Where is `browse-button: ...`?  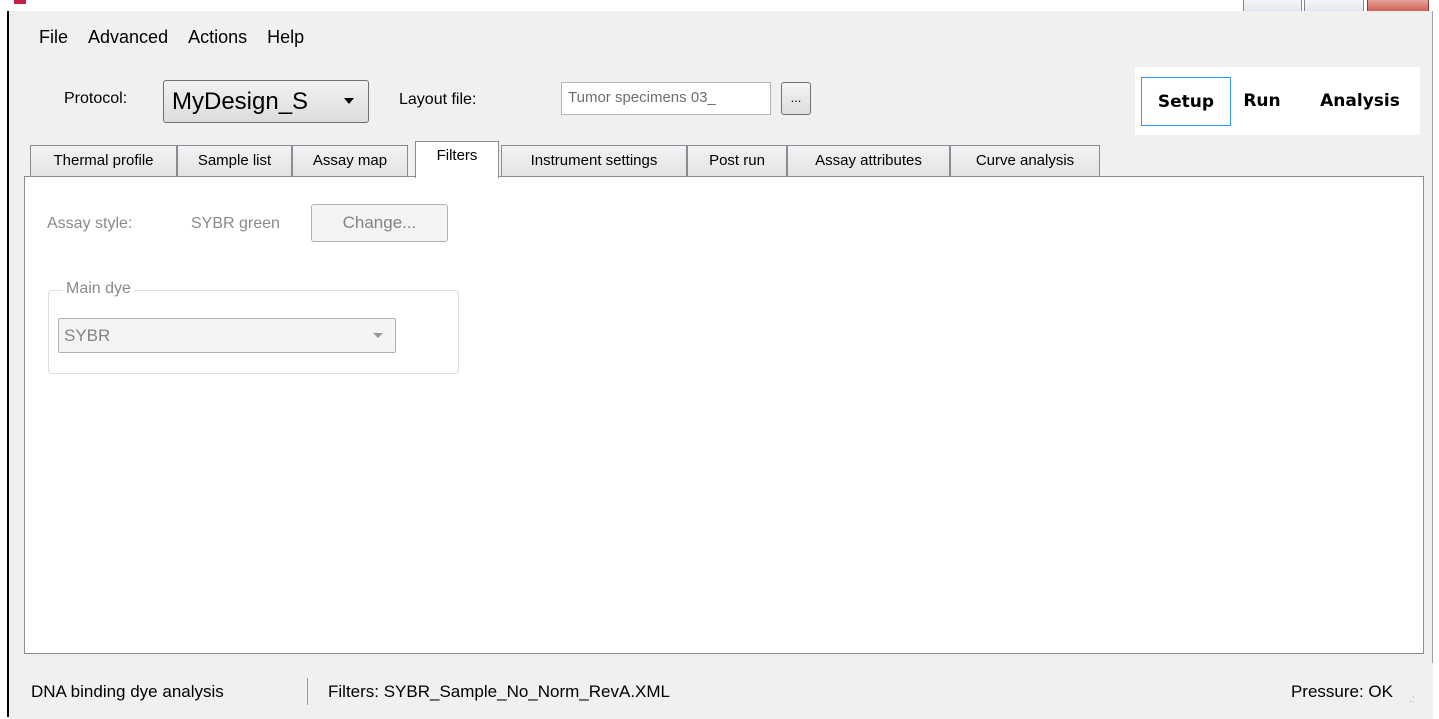 browse-button: ... is located at coordinates (796, 98).